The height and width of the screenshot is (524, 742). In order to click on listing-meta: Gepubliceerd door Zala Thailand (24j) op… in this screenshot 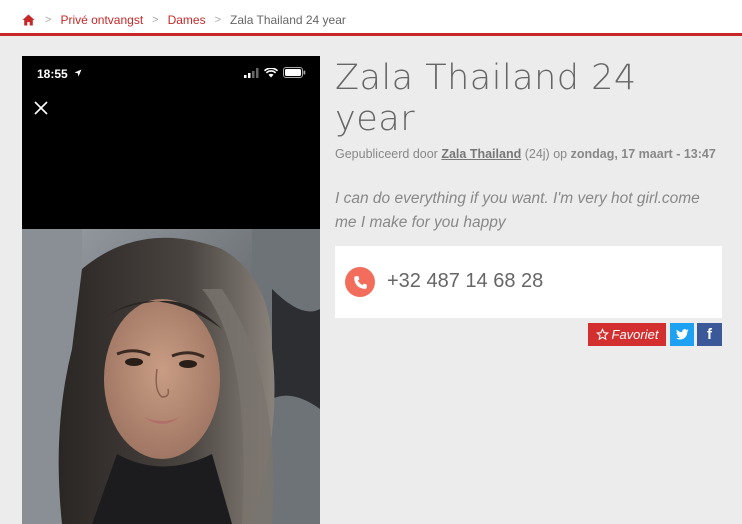, I will do `click(527, 154)`.